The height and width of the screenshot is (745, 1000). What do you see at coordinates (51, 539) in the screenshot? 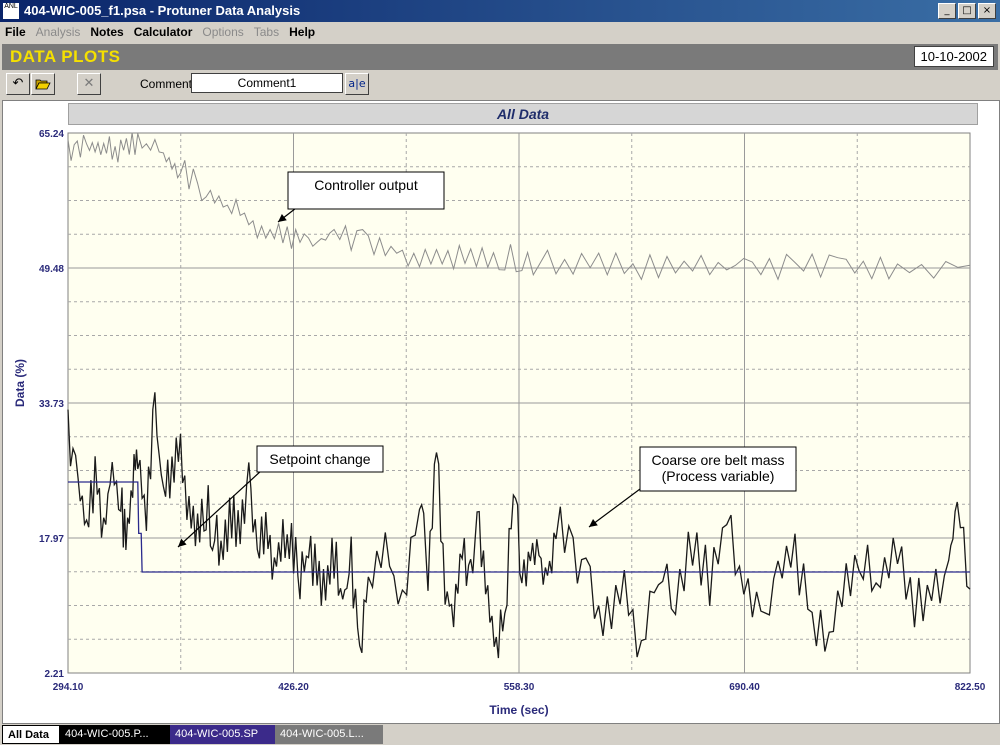
I see `y-tick-label: 17.97` at bounding box center [51, 539].